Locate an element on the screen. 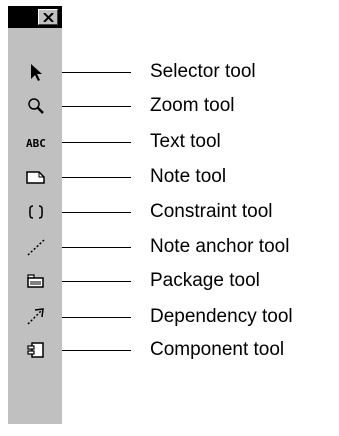 The width and height of the screenshot is (339, 436). abc-text-icon: ABC is located at coordinates (36, 143).